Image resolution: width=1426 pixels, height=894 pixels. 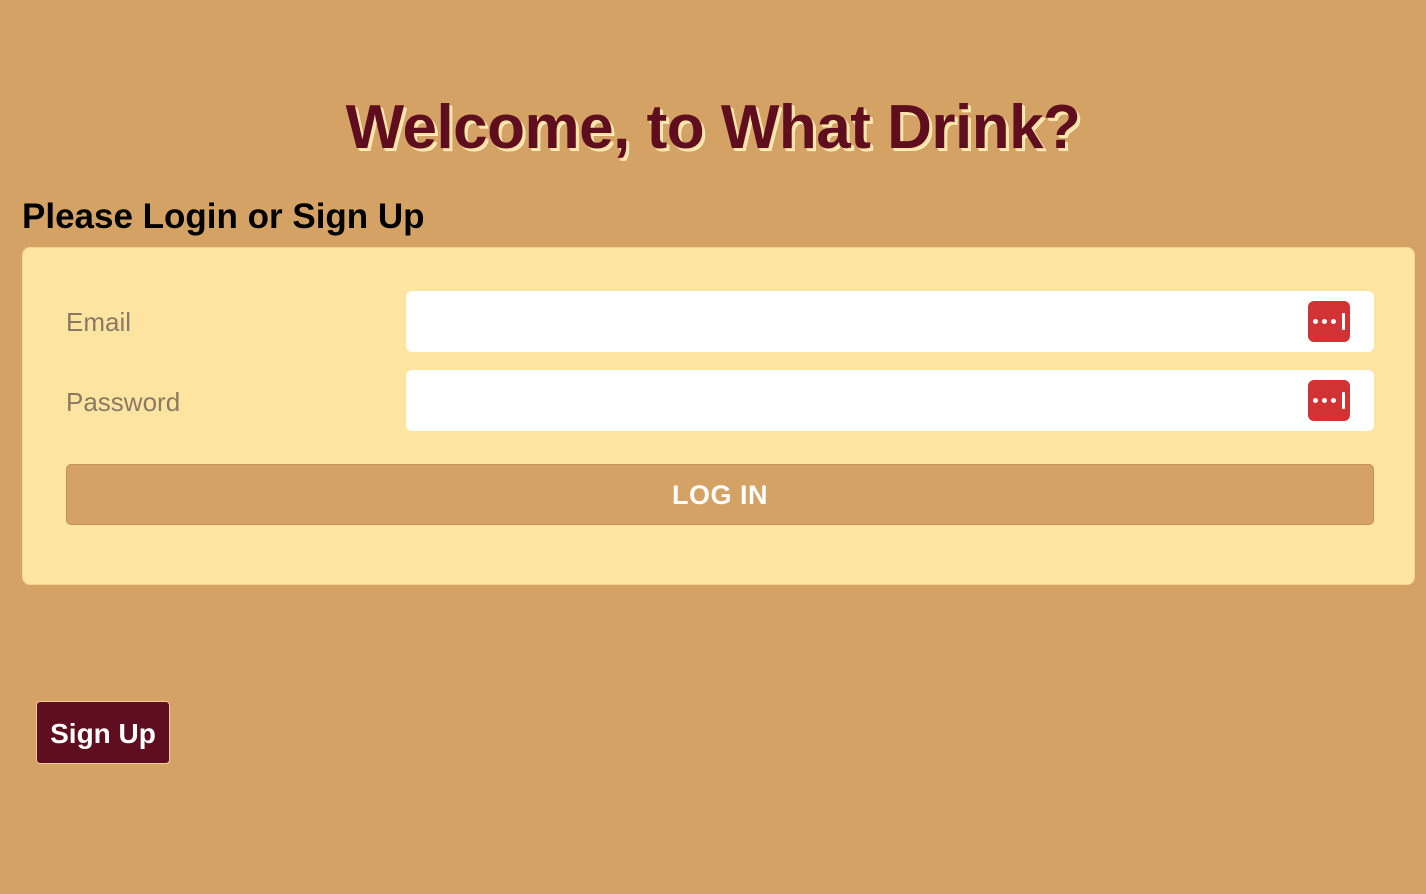 What do you see at coordinates (851, 400) in the screenshot?
I see `password-field` at bounding box center [851, 400].